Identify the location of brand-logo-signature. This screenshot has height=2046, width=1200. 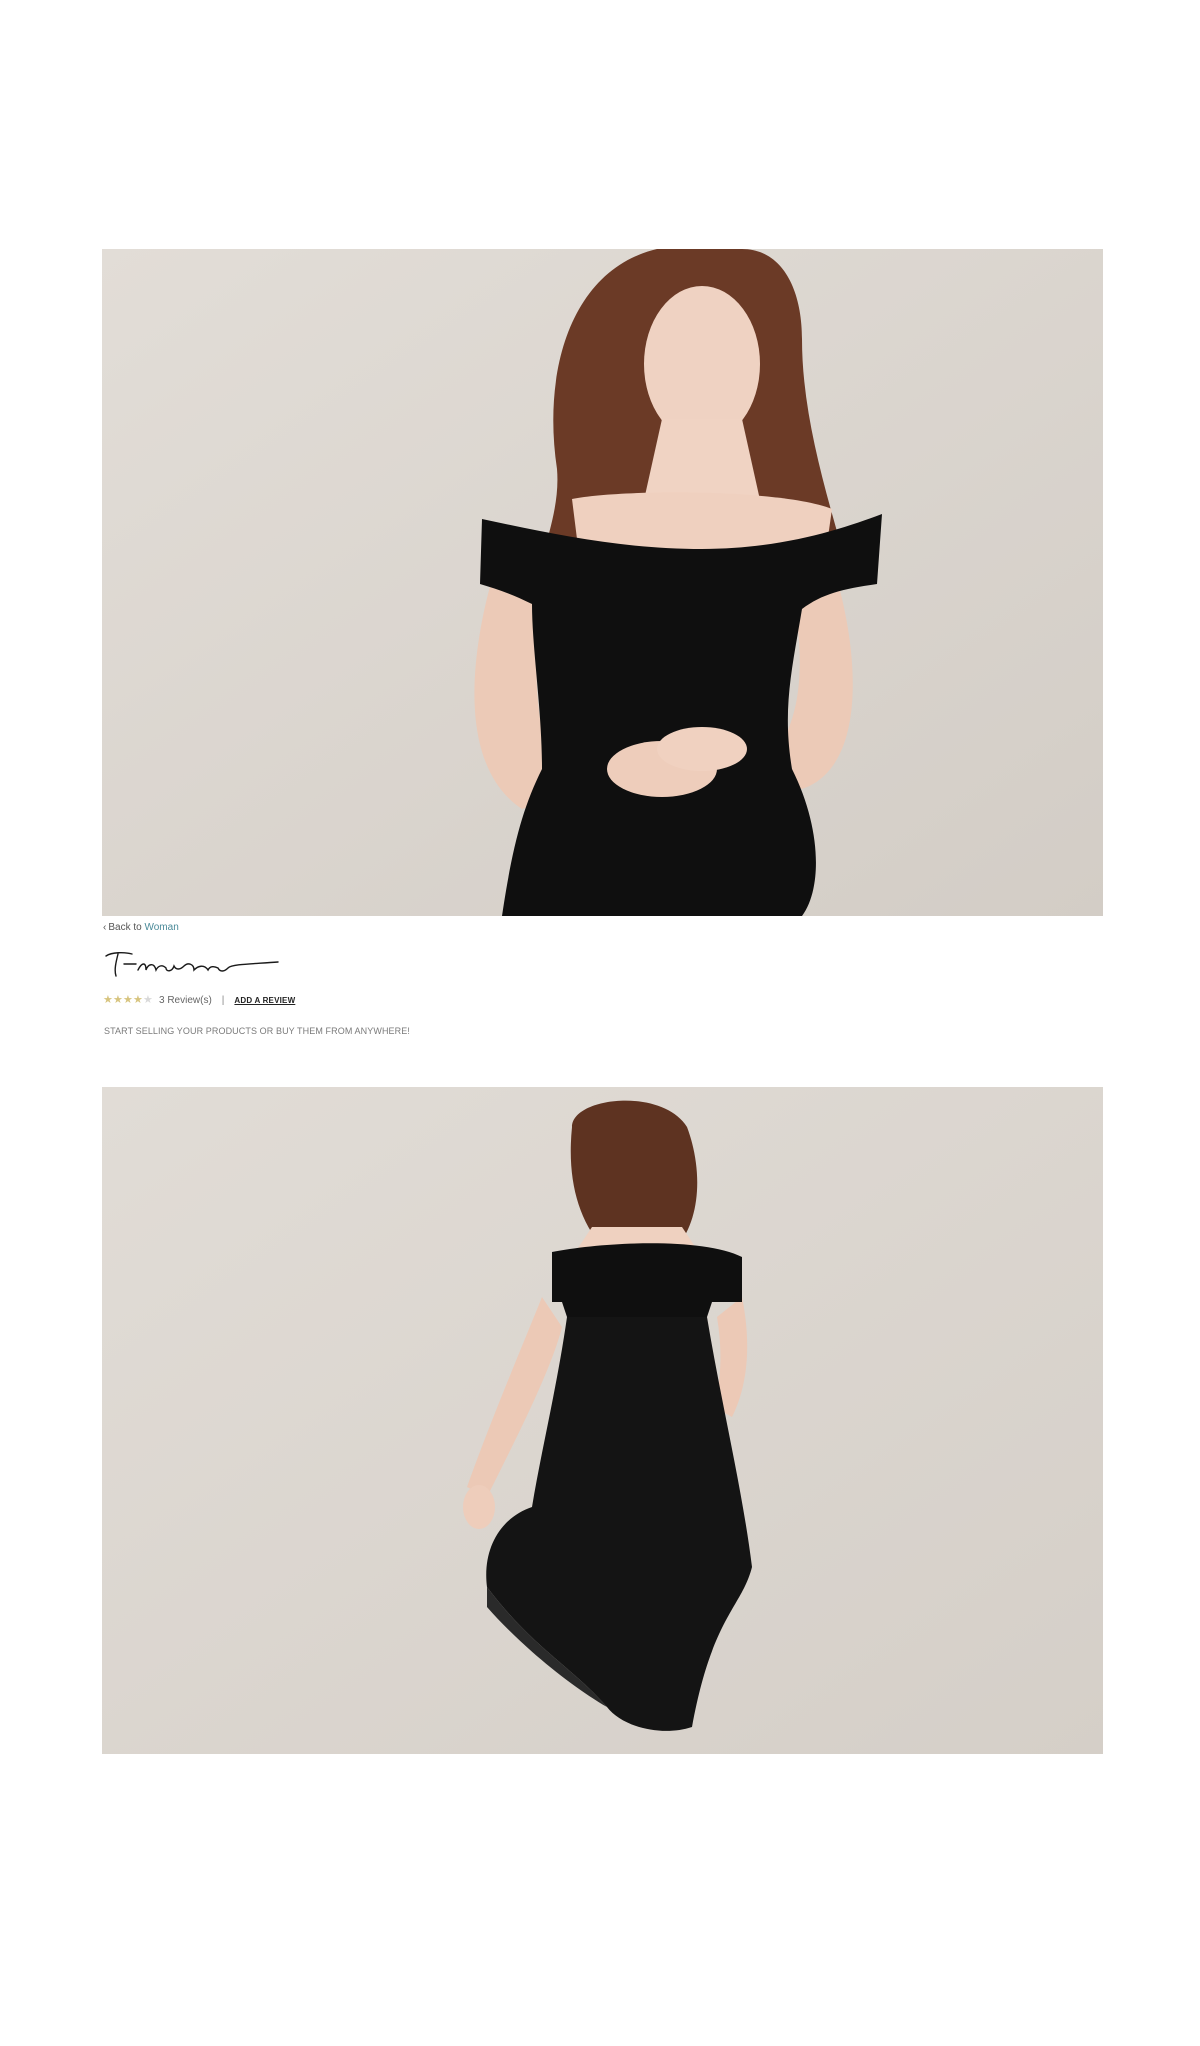
(192, 964).